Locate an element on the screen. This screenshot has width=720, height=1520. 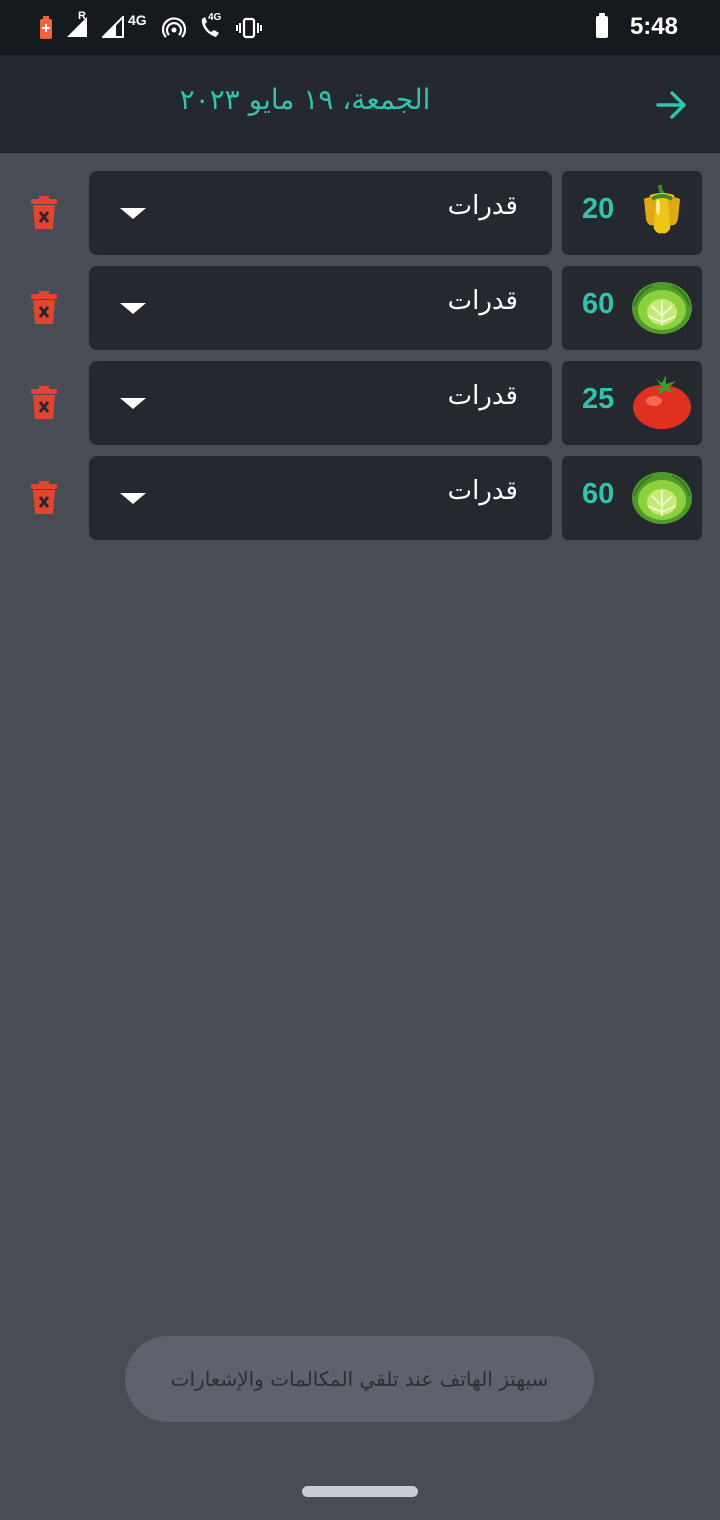
list-item: قدرات 25 is located at coordinates (360, 403).